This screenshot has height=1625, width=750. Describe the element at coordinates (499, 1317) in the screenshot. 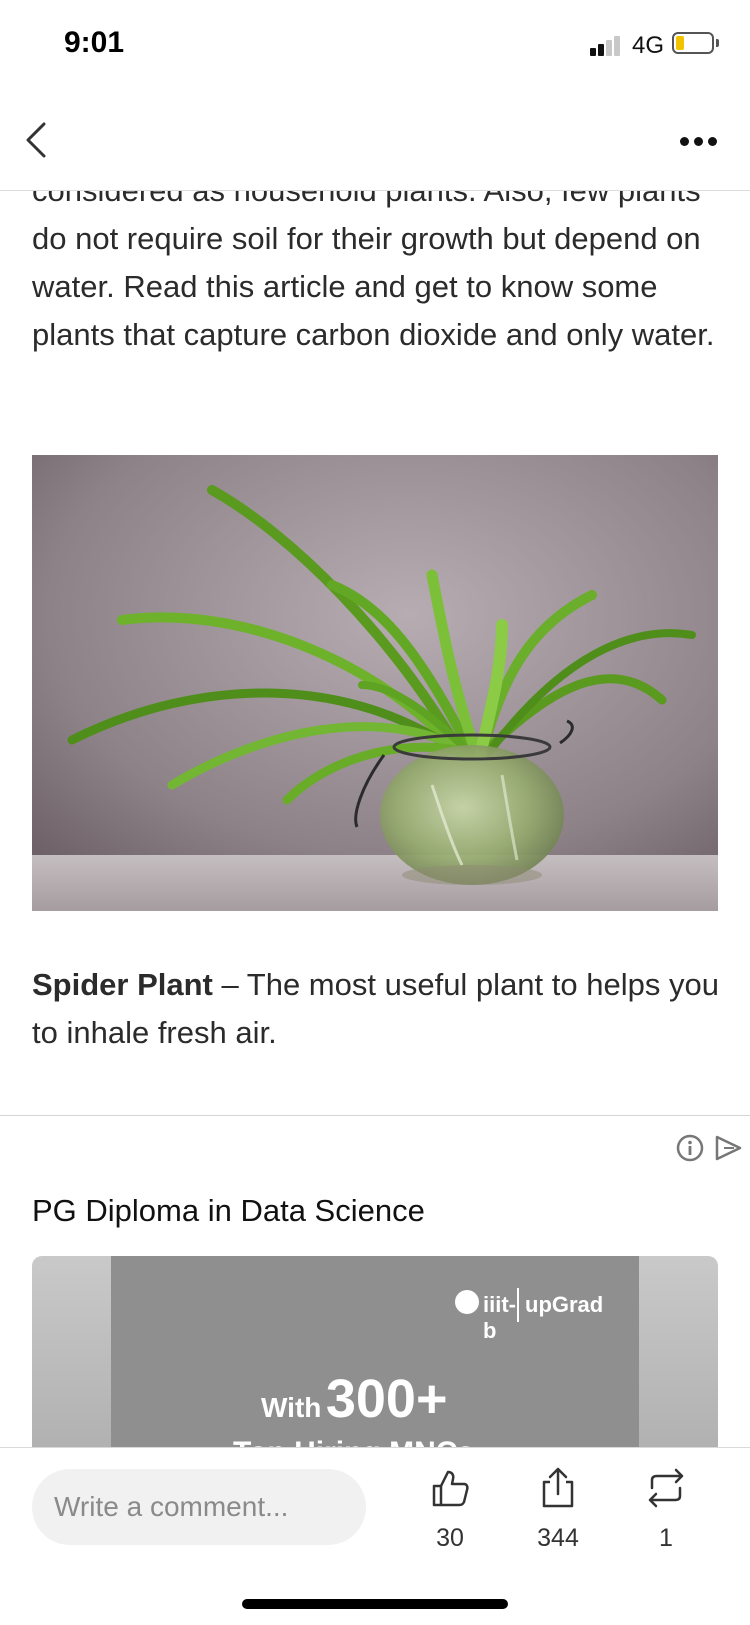

I see `ad-brand-logo-text: iiit-b` at that location.